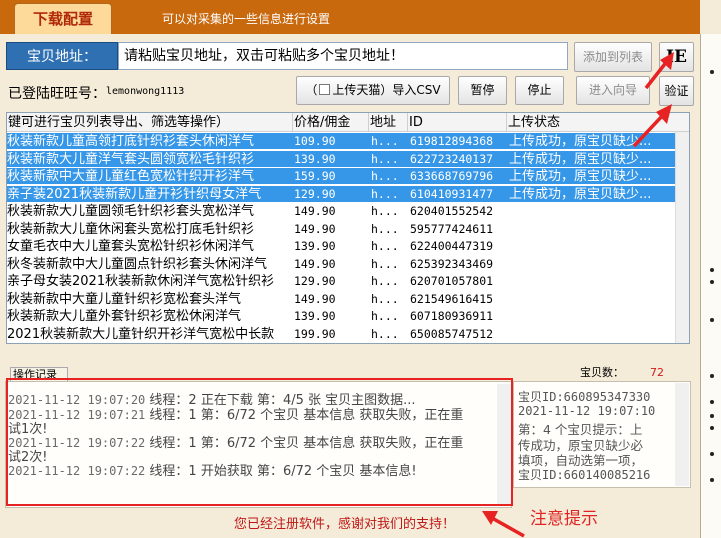 Image resolution: width=721 pixels, height=538 pixels. I want to click on column-header-name: 键可进行宝贝列表导出、筛选等操作）, so click(150, 122).